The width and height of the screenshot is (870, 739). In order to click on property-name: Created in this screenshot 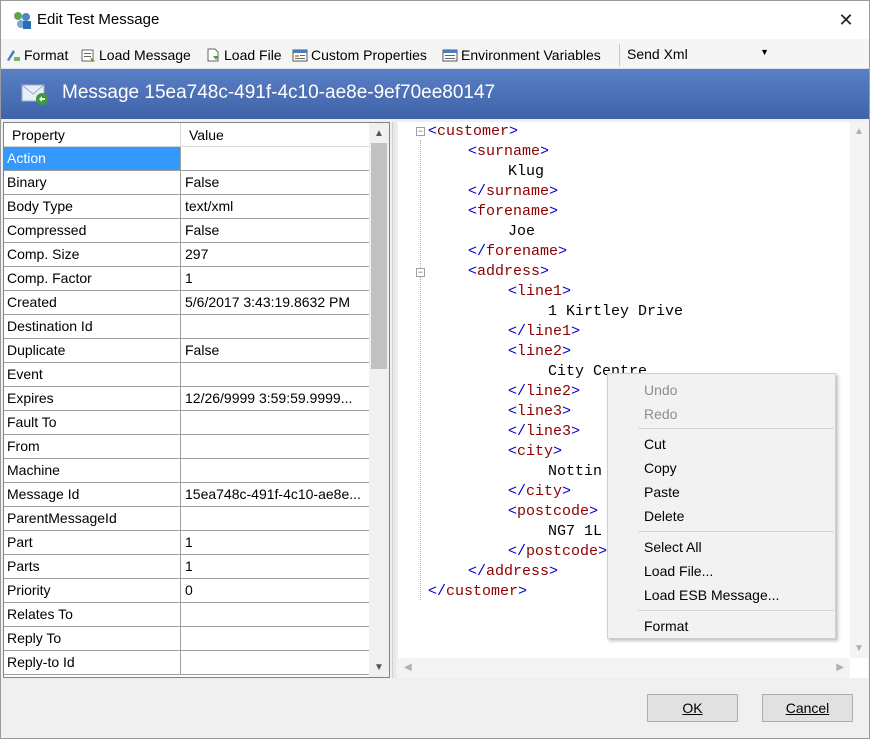, I will do `click(92, 302)`.